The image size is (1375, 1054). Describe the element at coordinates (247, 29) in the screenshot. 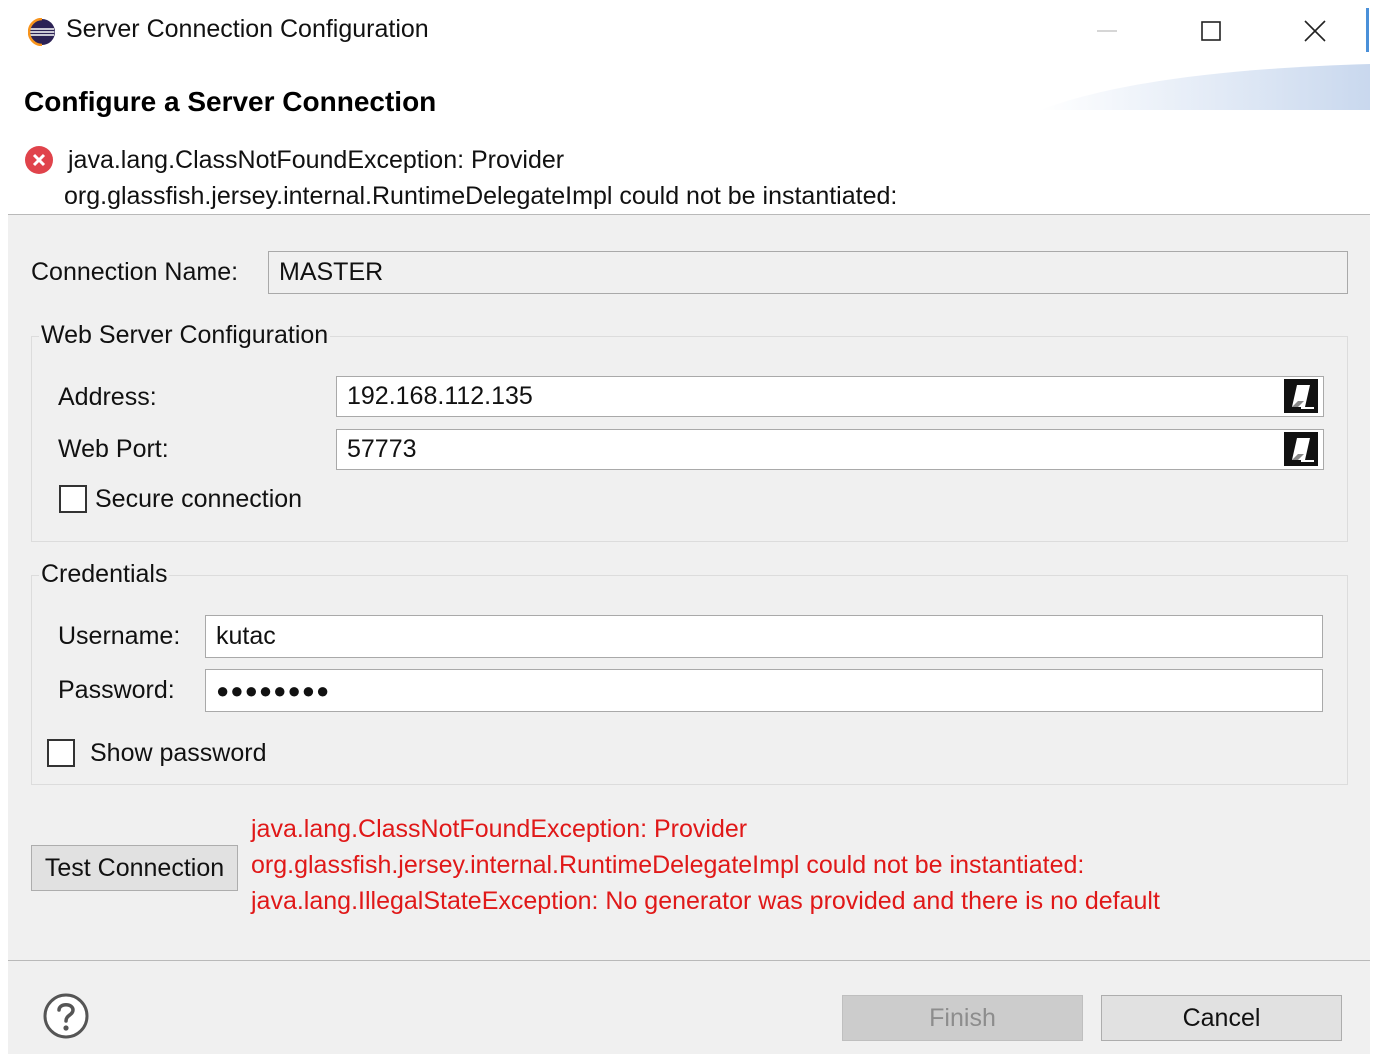

I see `window-title: Server Connection Configuration` at that location.